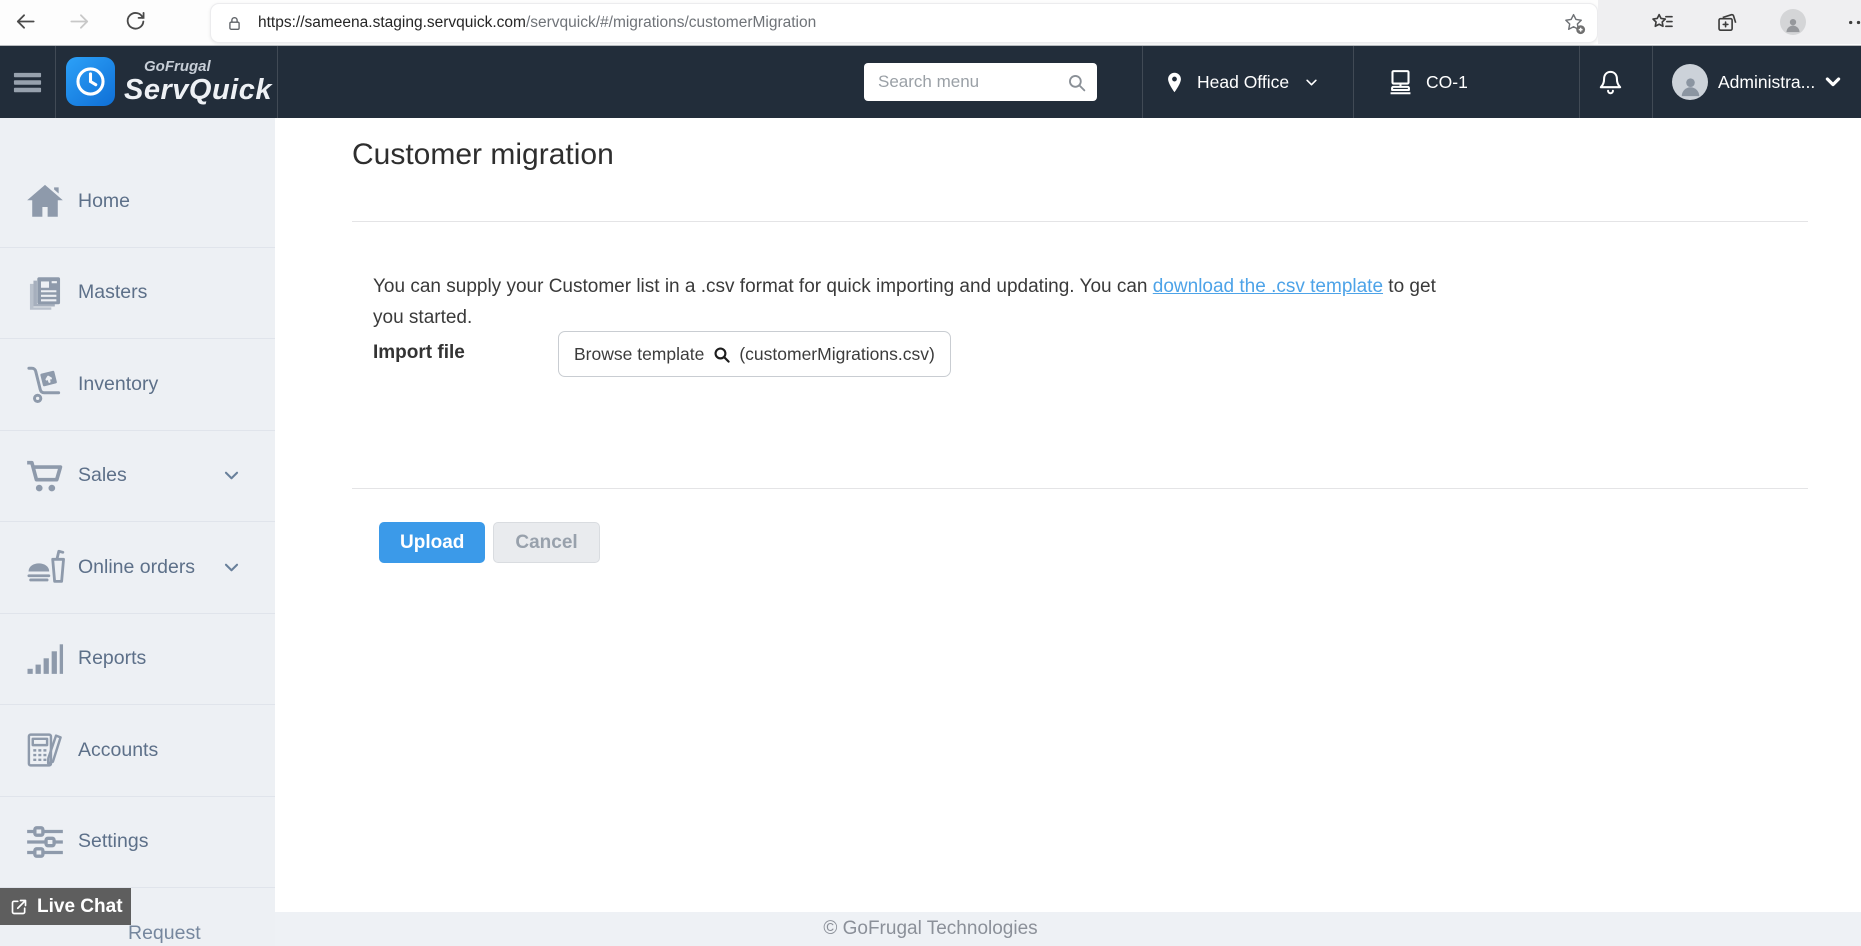  Describe the element at coordinates (19, 907) in the screenshot. I see `external-link-icon` at that location.